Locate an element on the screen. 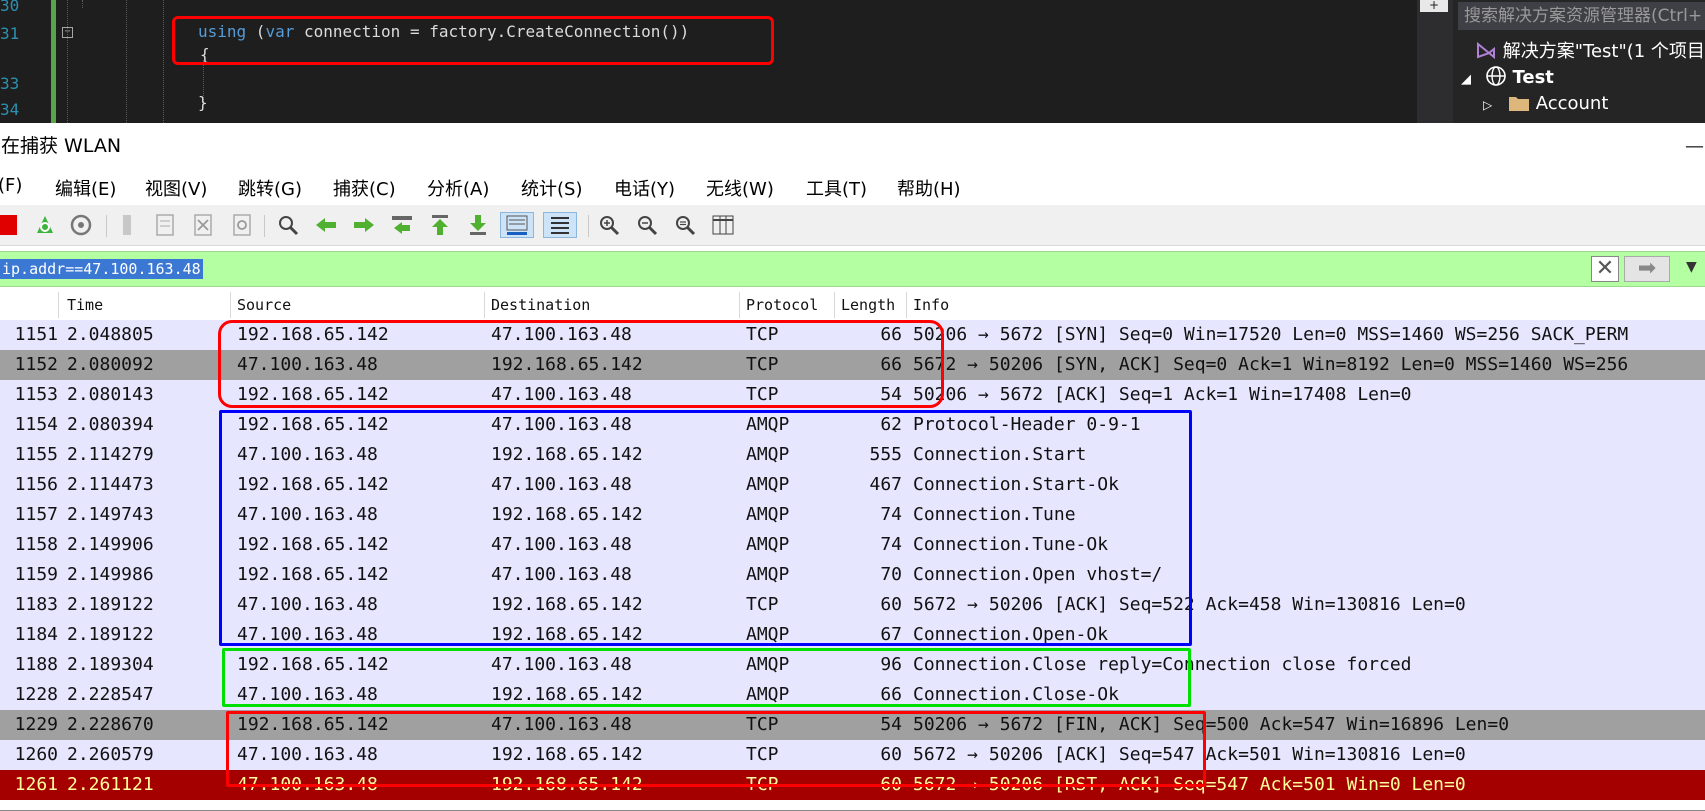 Image resolution: width=1705 pixels, height=811 pixels. editor-scrollbar: + is located at coordinates (1435, 61).